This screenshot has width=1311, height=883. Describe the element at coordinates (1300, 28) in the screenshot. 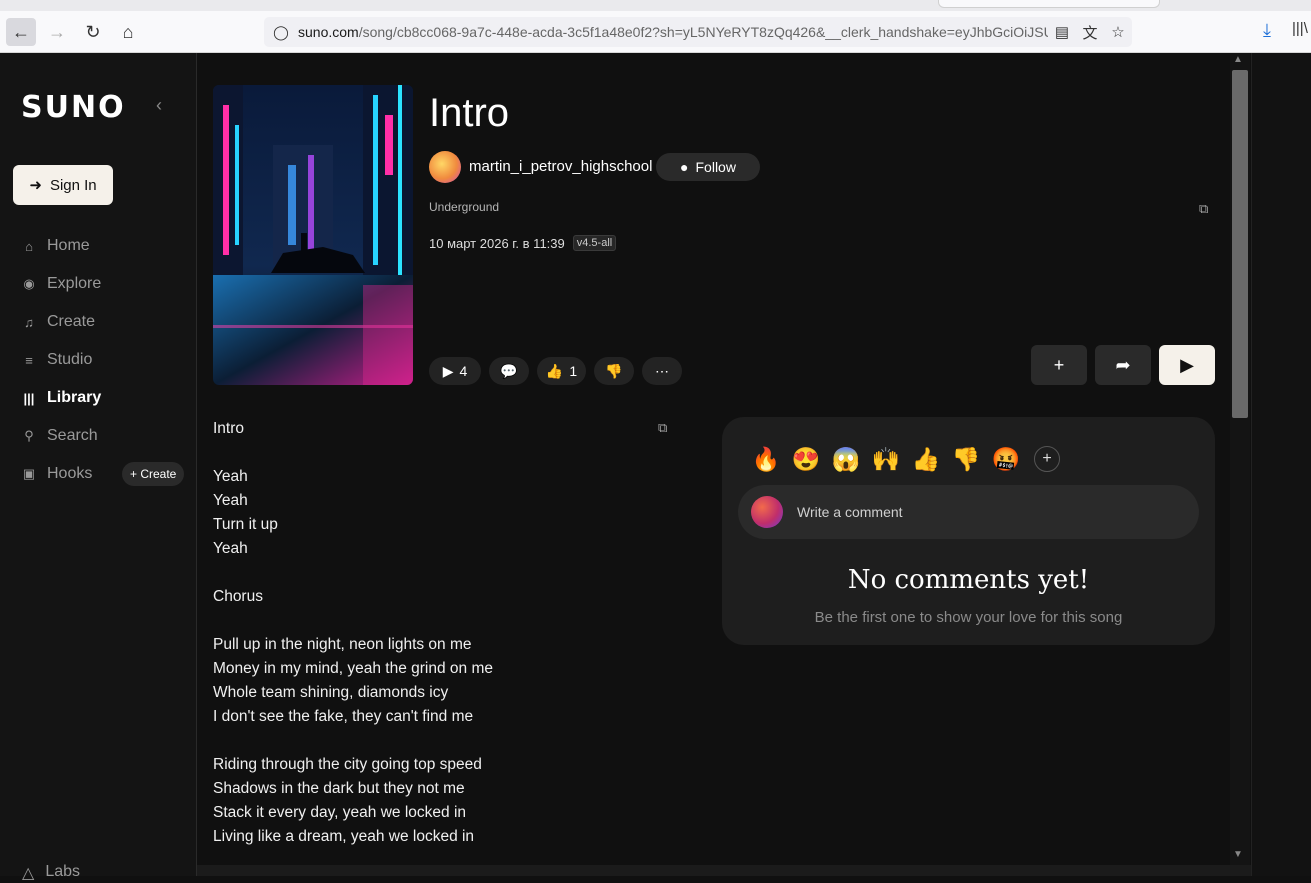

I see `library-browser-icon: |||\` at that location.